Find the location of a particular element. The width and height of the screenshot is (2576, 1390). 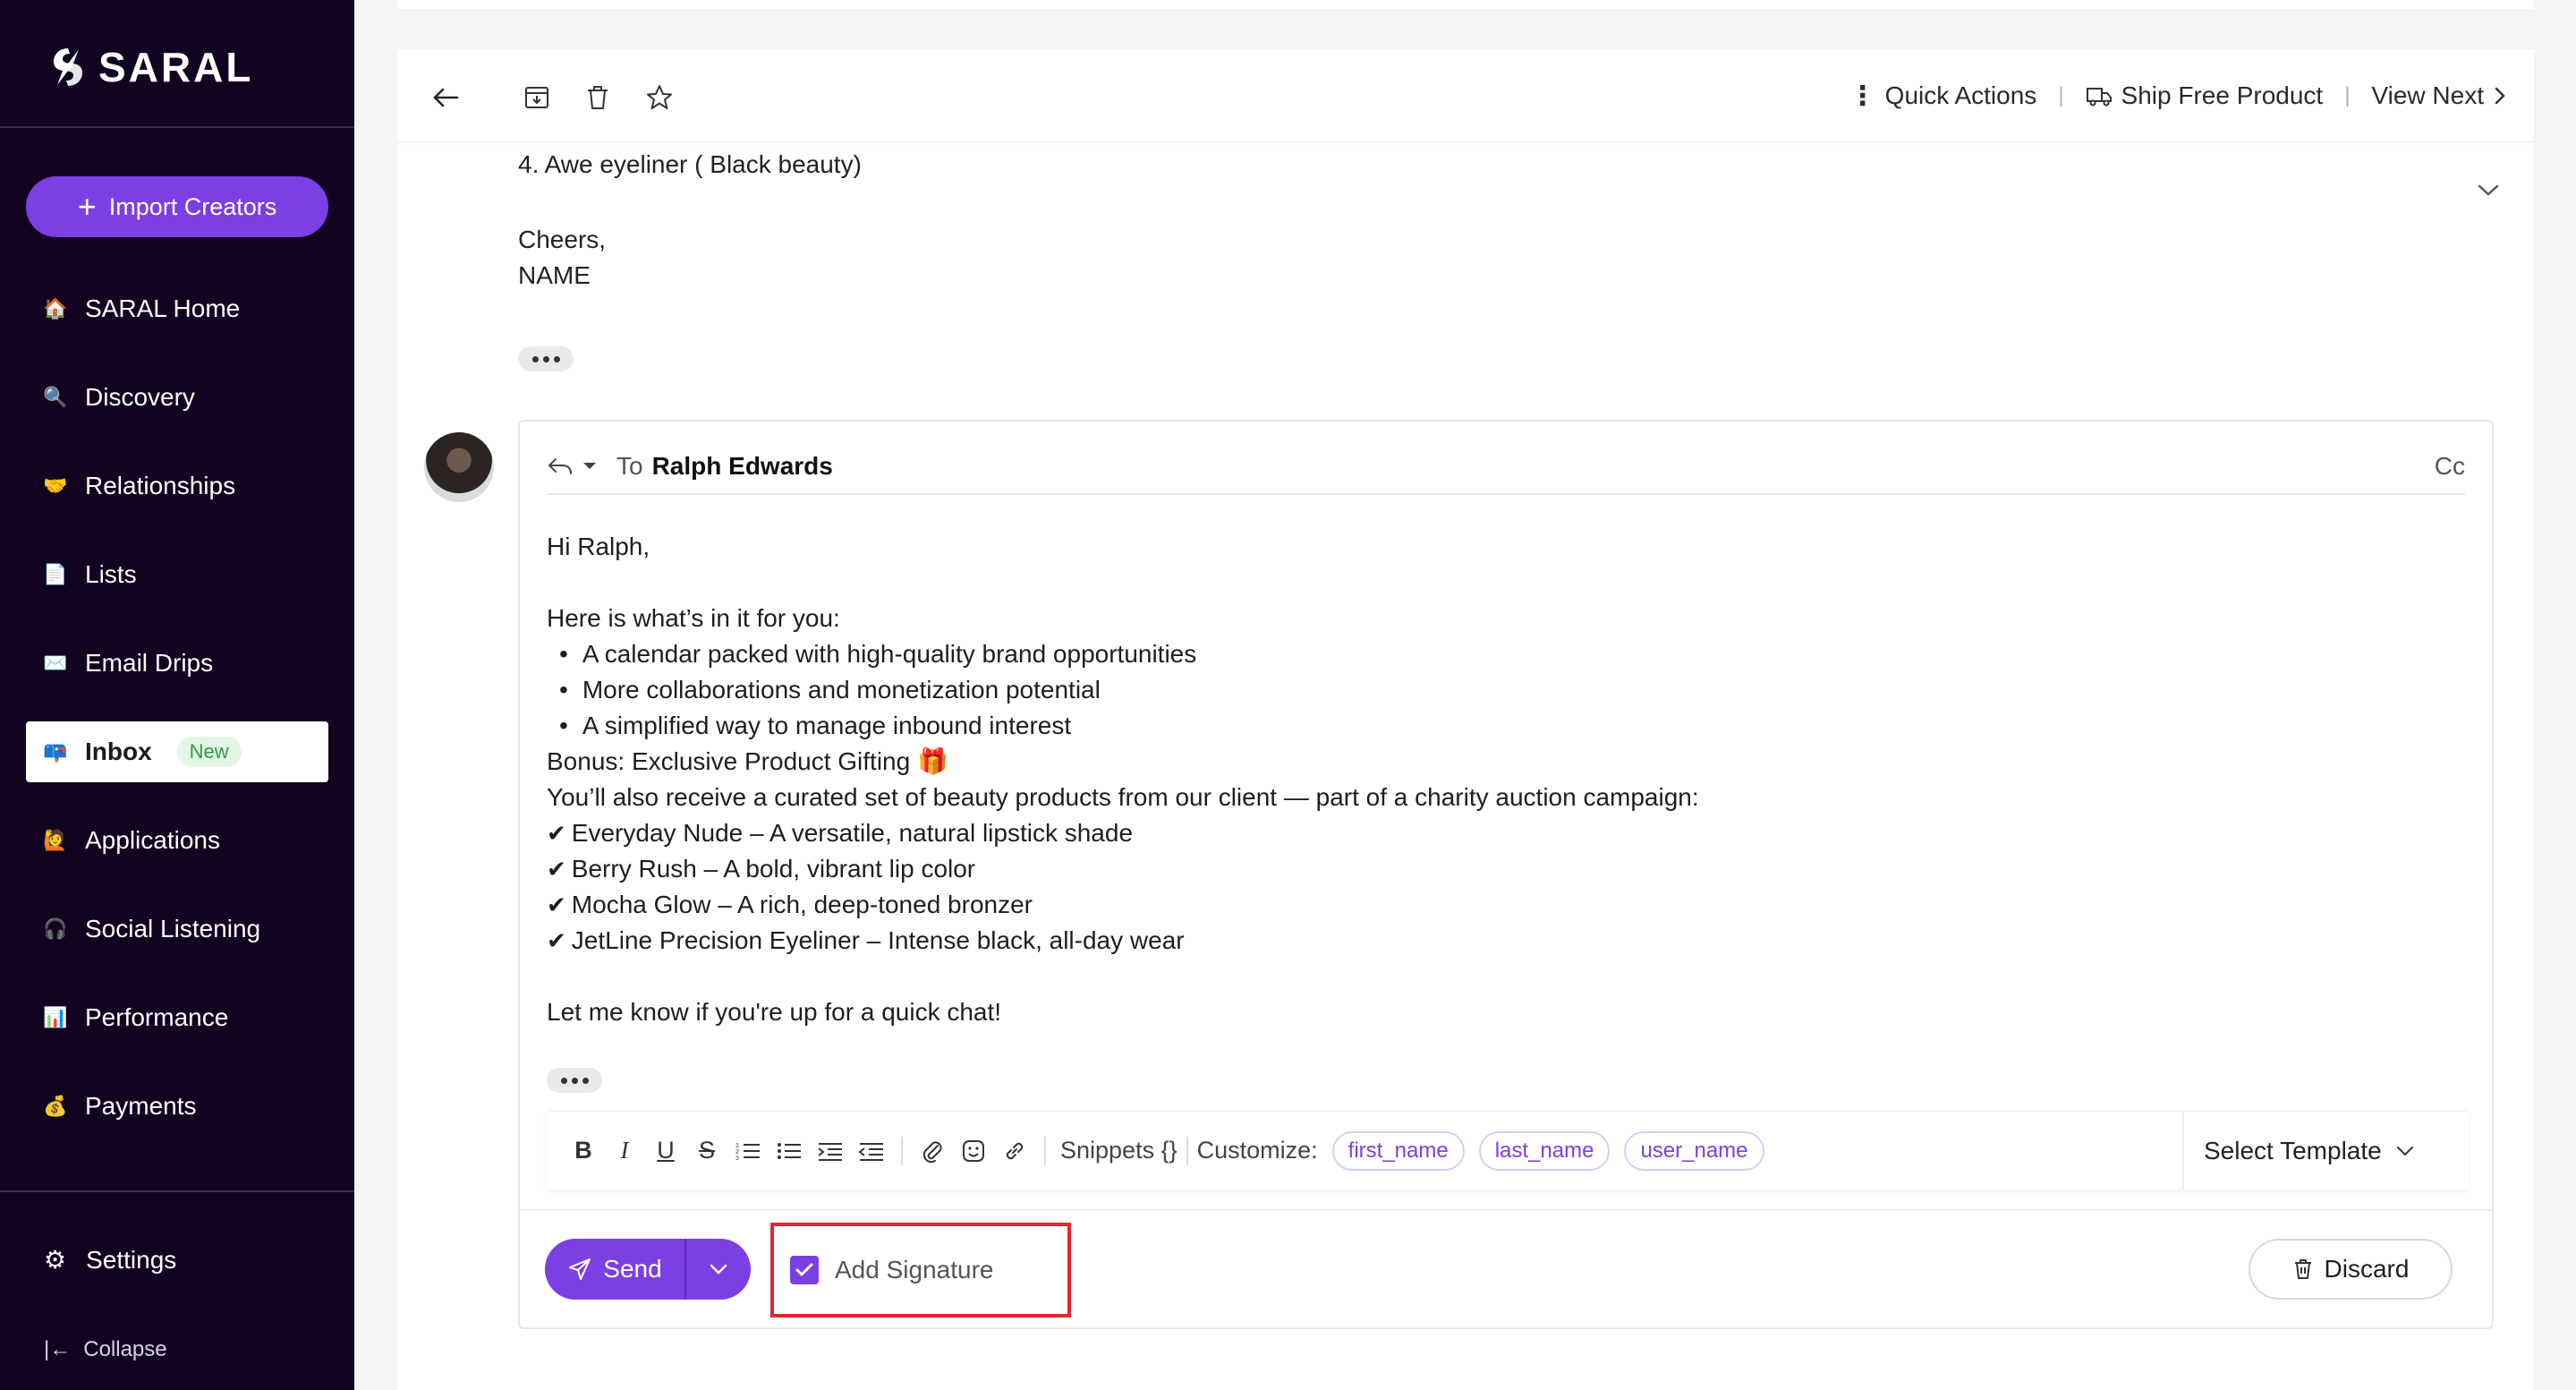

plus-icon: + is located at coordinates (87, 206).